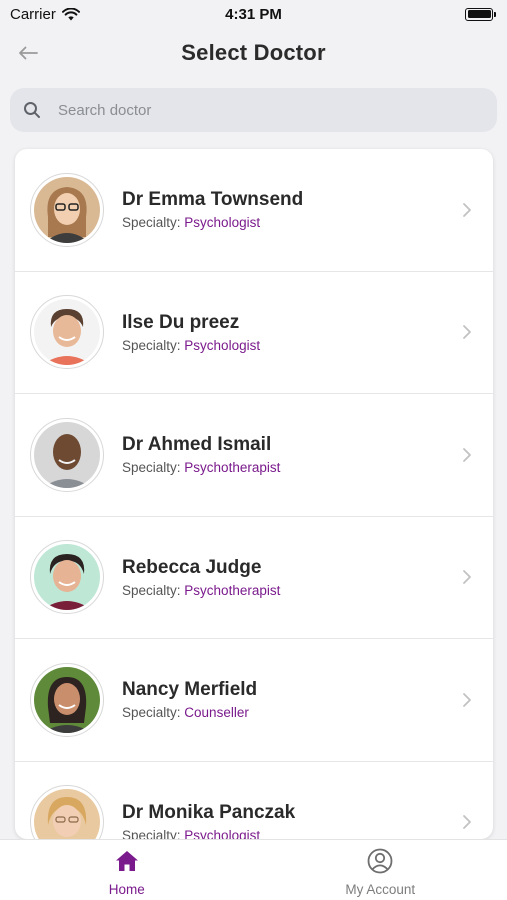  Describe the element at coordinates (253, 14) in the screenshot. I see `status-bar: Carrier 4:31 PM` at that location.